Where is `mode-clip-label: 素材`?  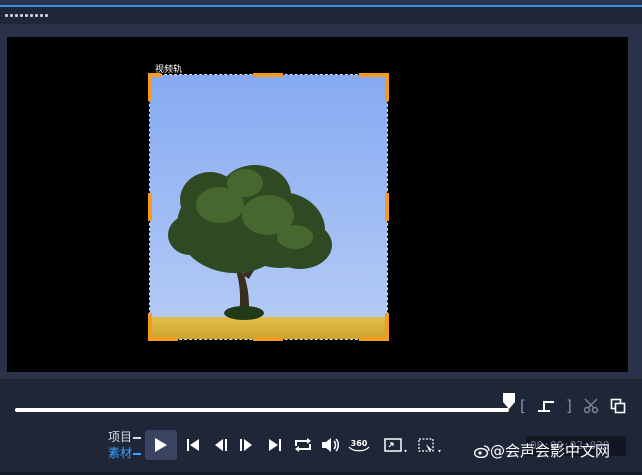
mode-clip-label: 素材 is located at coordinates (120, 453).